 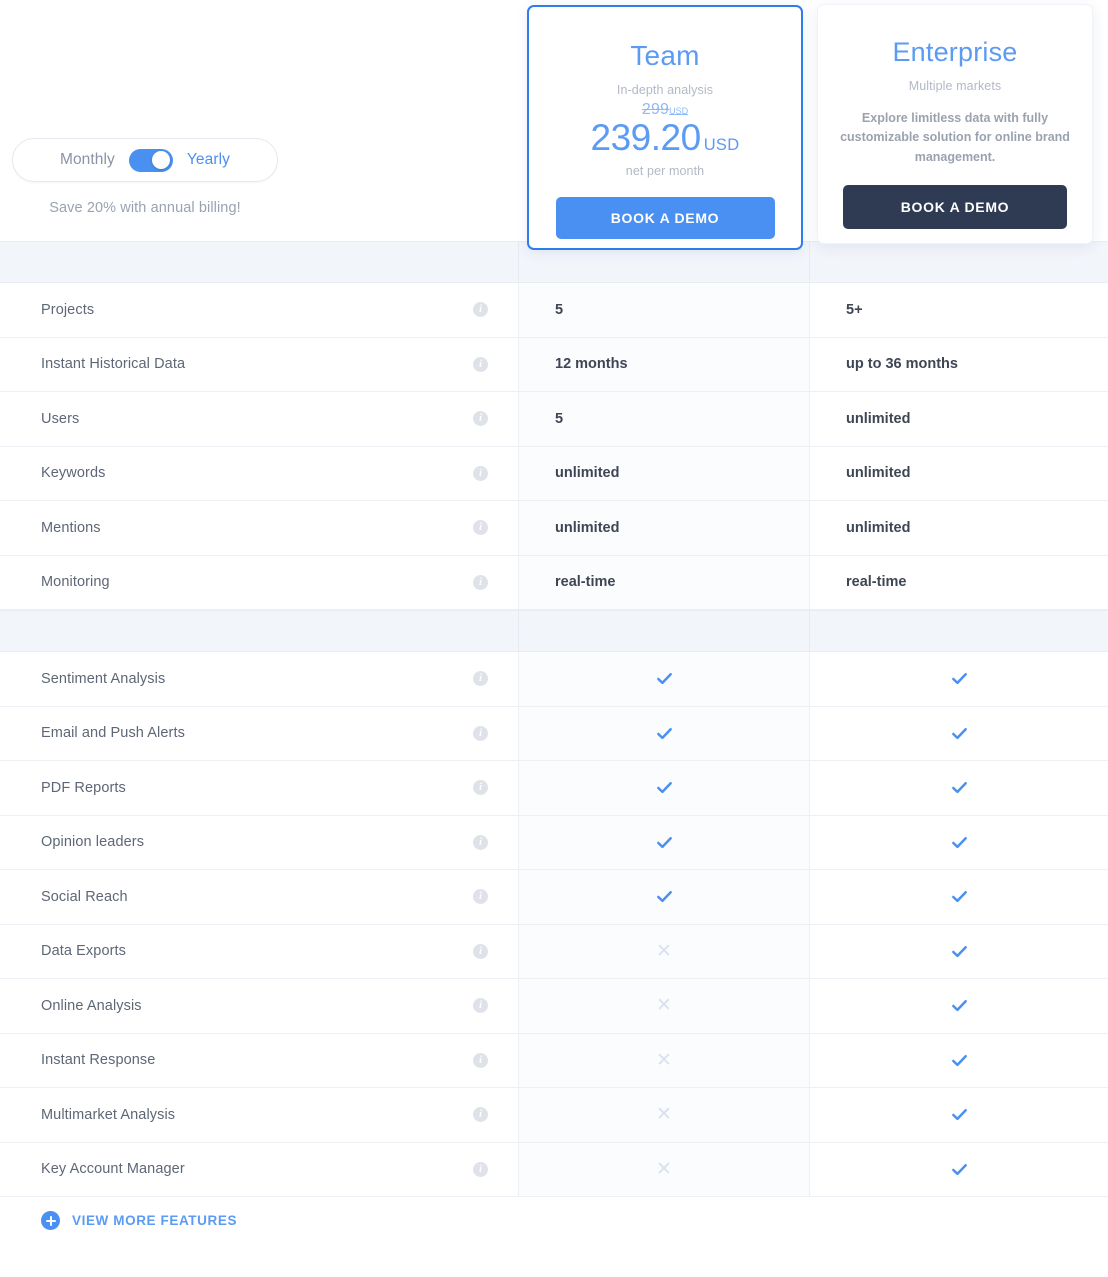 What do you see at coordinates (854, 309) in the screenshot?
I see `value-cell-enterprise: 5+` at bounding box center [854, 309].